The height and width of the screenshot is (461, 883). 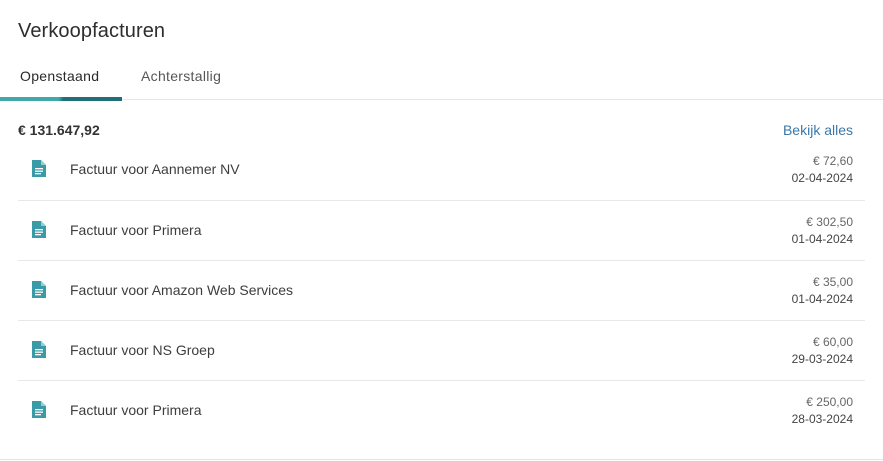 I want to click on invoice-amount: € 60,00, so click(x=832, y=342).